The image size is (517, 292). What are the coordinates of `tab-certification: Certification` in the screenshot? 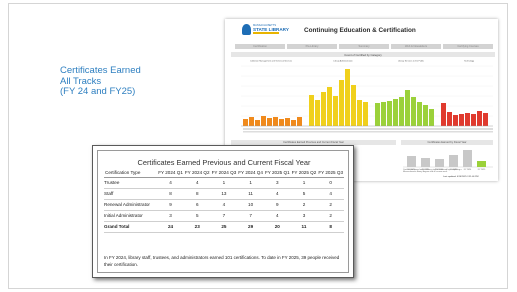 It's located at (260, 46).